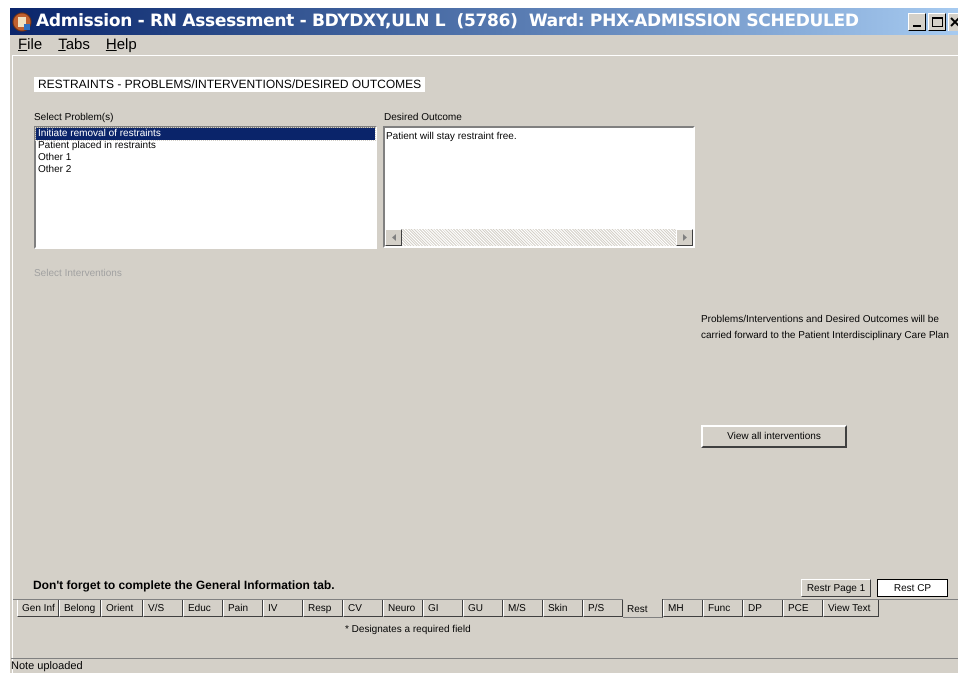 This screenshot has height=673, width=958. I want to click on tab: Gen Inf, so click(38, 608).